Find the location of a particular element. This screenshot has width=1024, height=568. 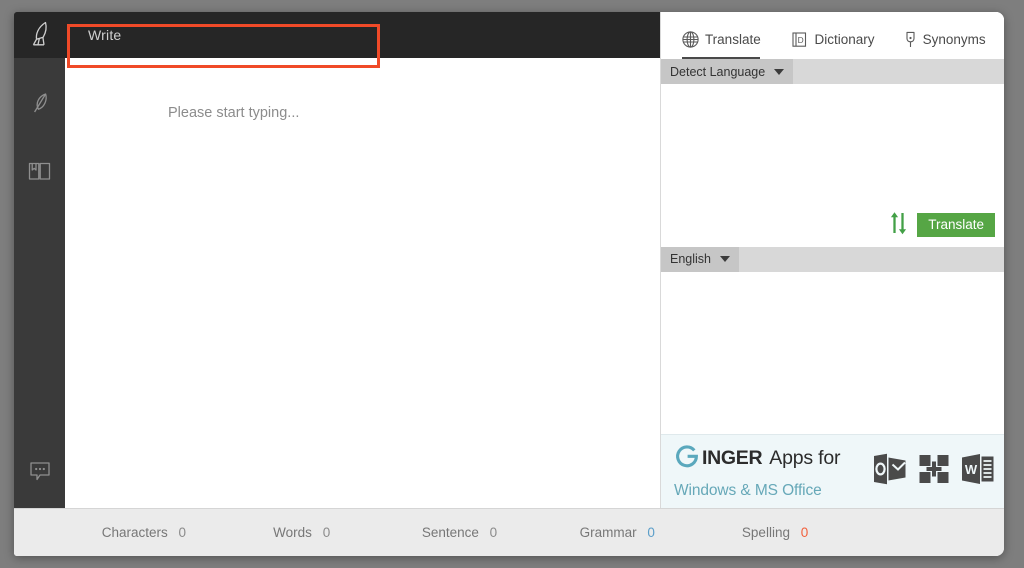

sidebar-item-feedback is located at coordinates (39, 471).